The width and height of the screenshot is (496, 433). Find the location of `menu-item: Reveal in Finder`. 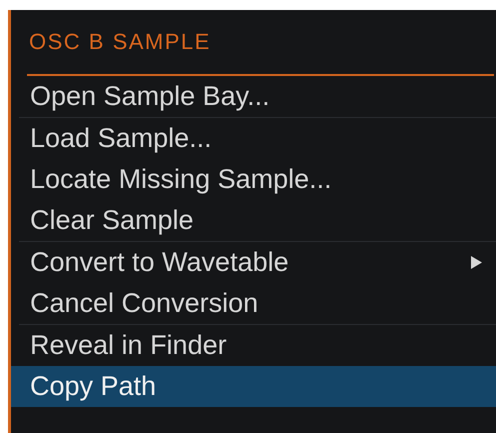

menu-item: Reveal in Finder is located at coordinates (253, 345).